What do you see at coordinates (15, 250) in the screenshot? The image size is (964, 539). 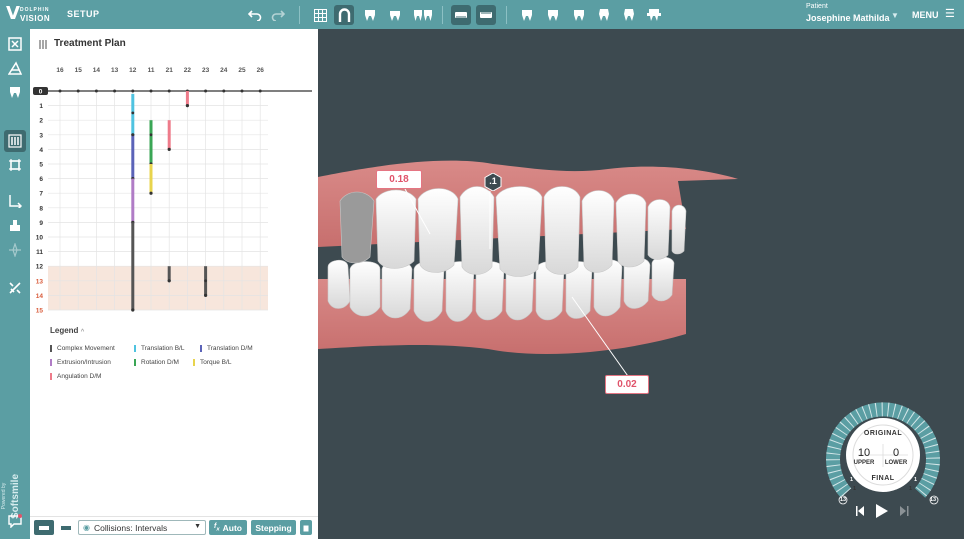 I see `ipr-icon` at bounding box center [15, 250].